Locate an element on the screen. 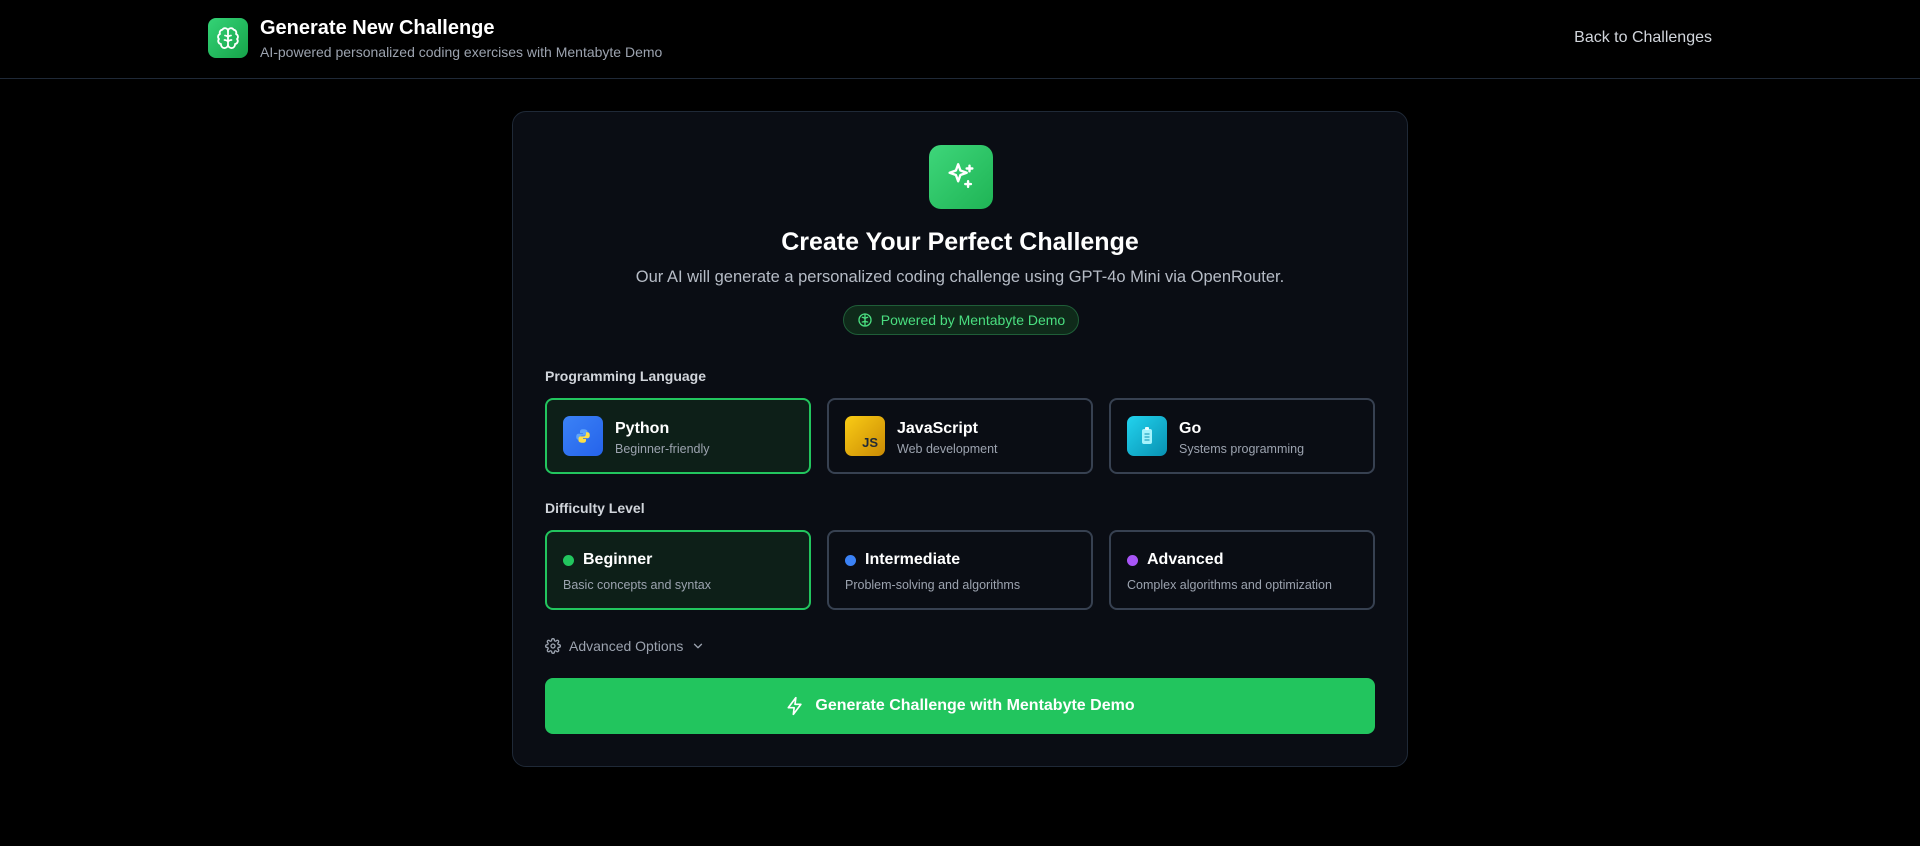 The image size is (1920, 846). chevron-down-icon is located at coordinates (698, 646).